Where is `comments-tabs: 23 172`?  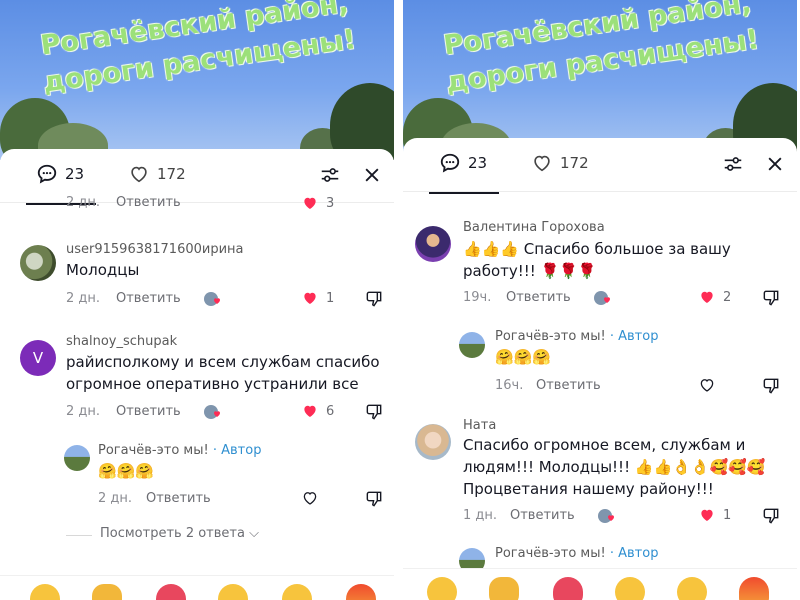
comments-tabs: 23 172 is located at coordinates (600, 166).